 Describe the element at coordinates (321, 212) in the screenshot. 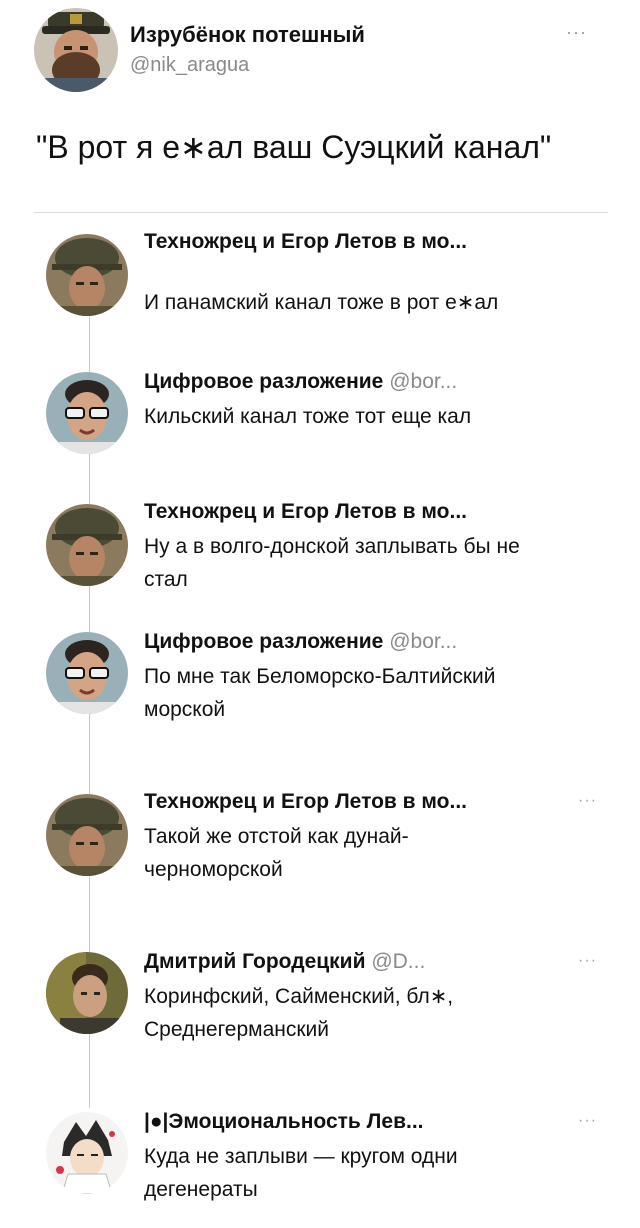

I see `divider` at that location.